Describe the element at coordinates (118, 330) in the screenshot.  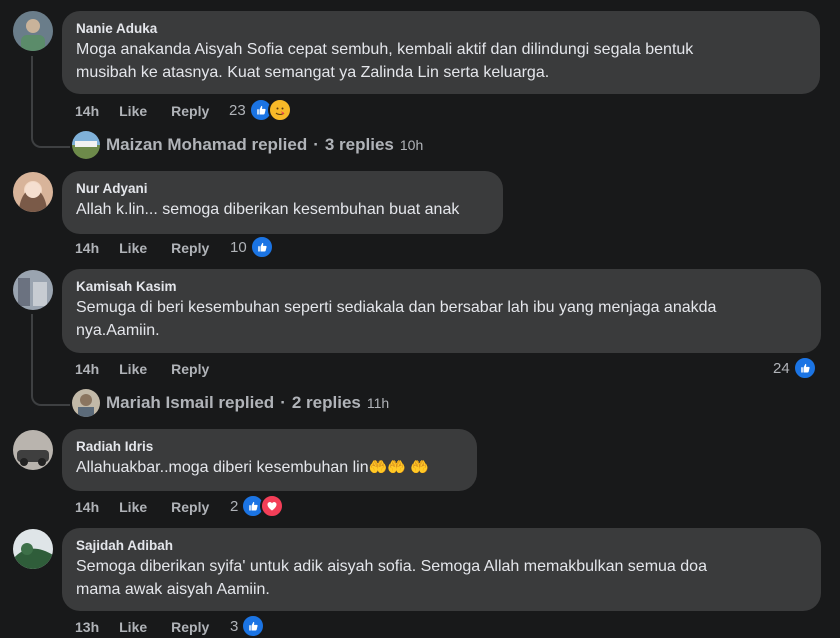
I see `comment-text: nya.Aamiin.` at that location.